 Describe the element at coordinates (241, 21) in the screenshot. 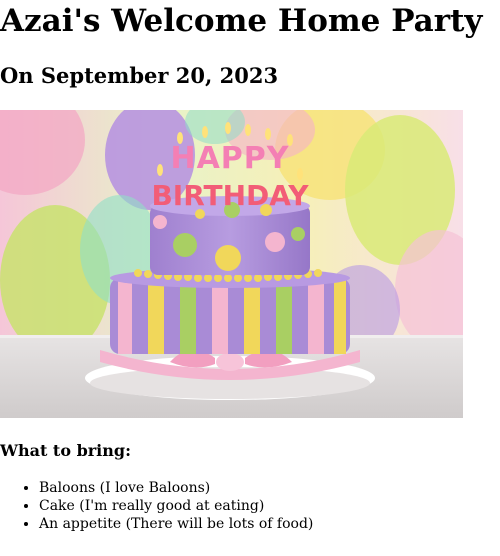

I see `page-title: Azai's Welcome Home Party` at that location.